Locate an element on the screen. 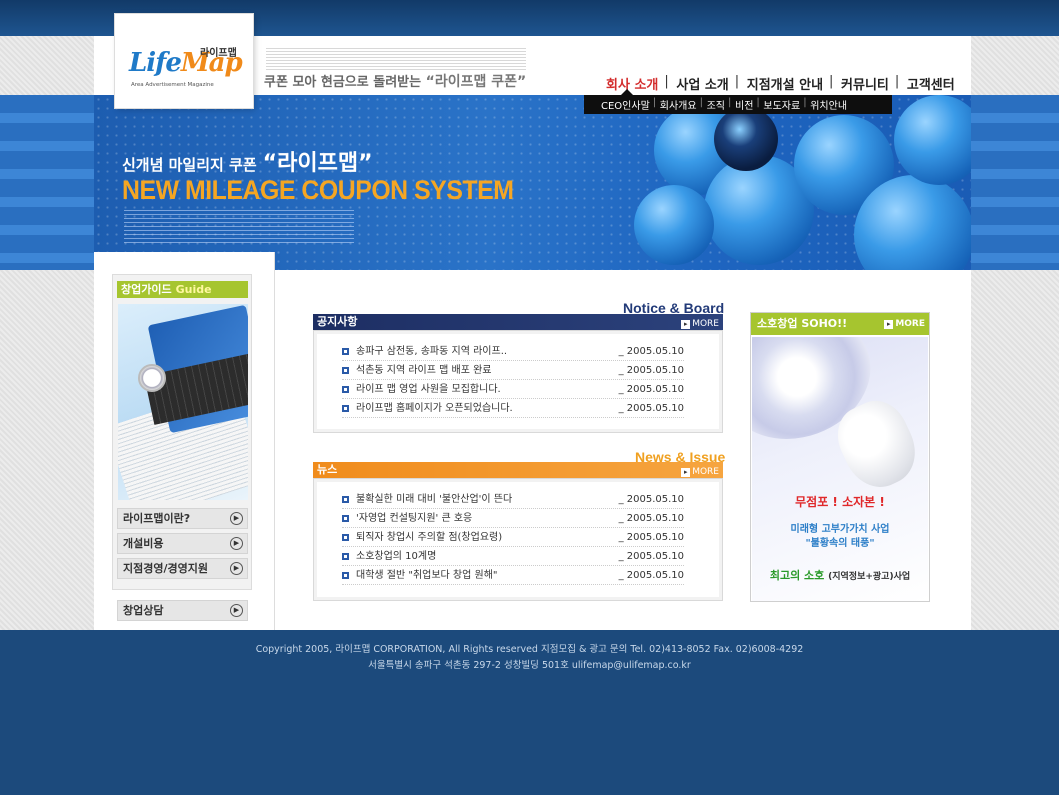 Image resolution: width=1059 pixels, height=795 pixels. soho-line-3-small: (지역정보+광고)사업 is located at coordinates (869, 577).